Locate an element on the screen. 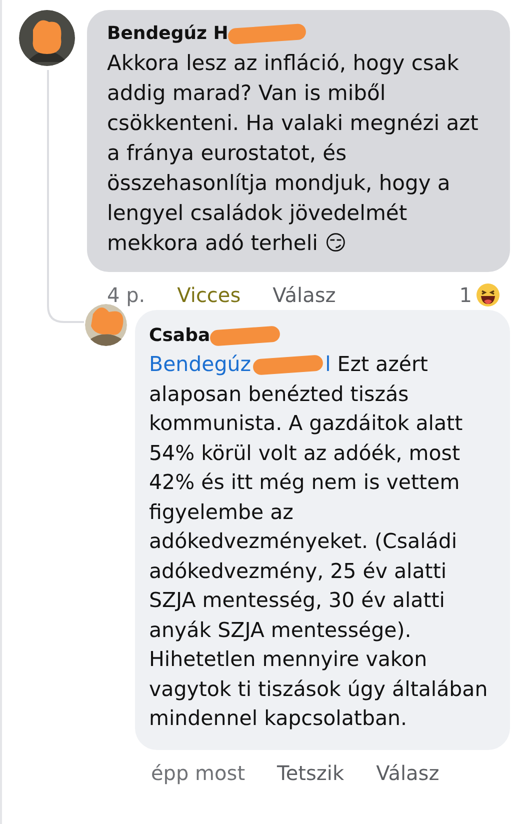  mention-link: l is located at coordinates (328, 364).